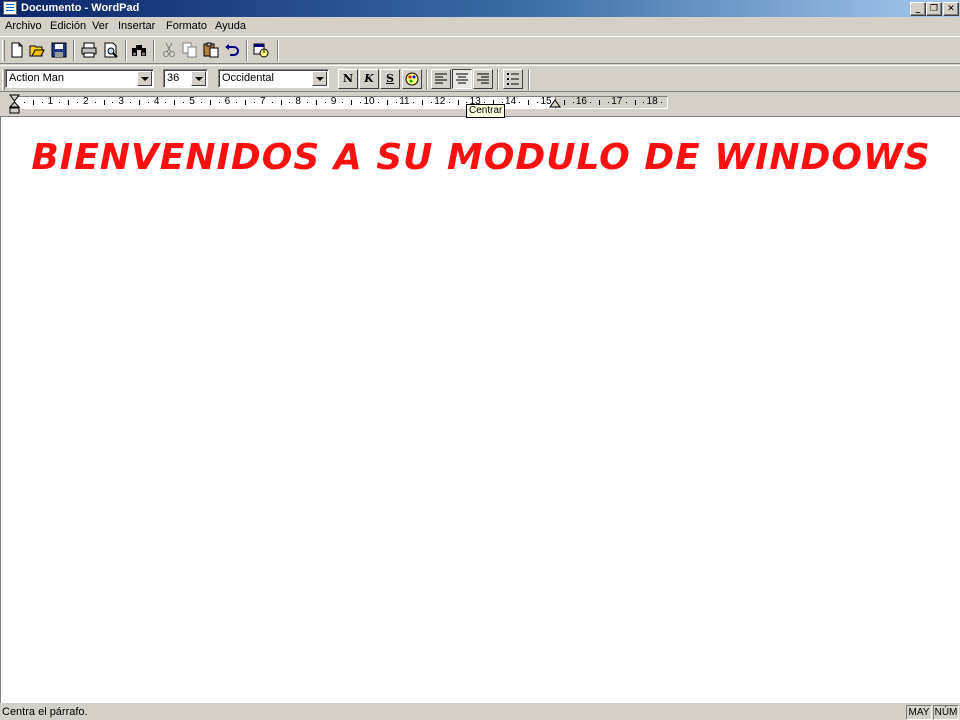  Describe the element at coordinates (111, 50) in the screenshot. I see `print-preview-icon` at that location.